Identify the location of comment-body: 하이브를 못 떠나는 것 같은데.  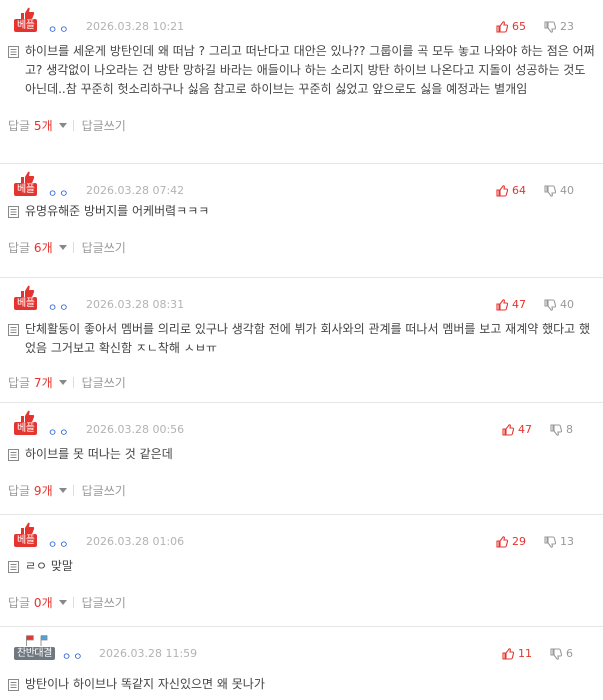
(301, 454).